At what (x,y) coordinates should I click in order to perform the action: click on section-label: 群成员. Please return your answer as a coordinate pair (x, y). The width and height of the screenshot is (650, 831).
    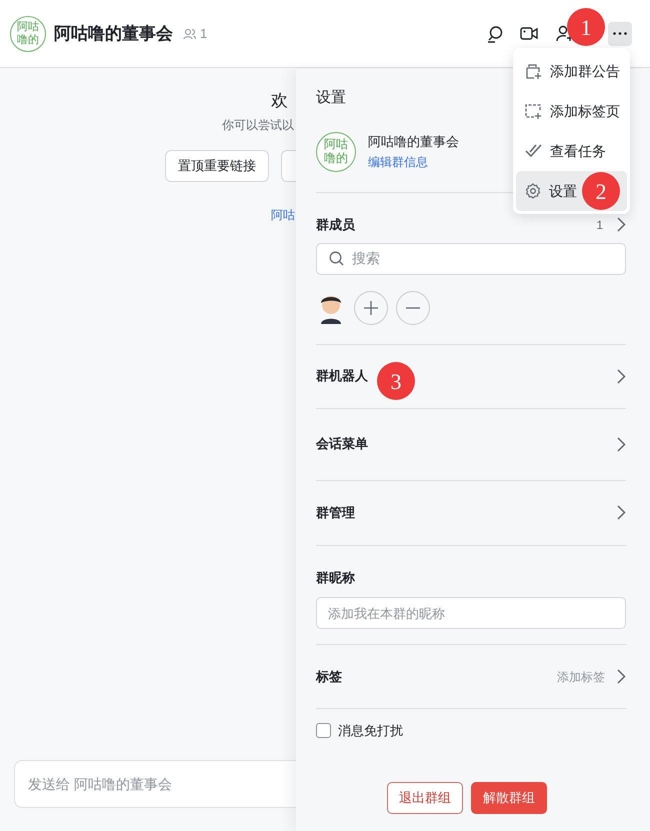
    Looking at the image, I should click on (335, 225).